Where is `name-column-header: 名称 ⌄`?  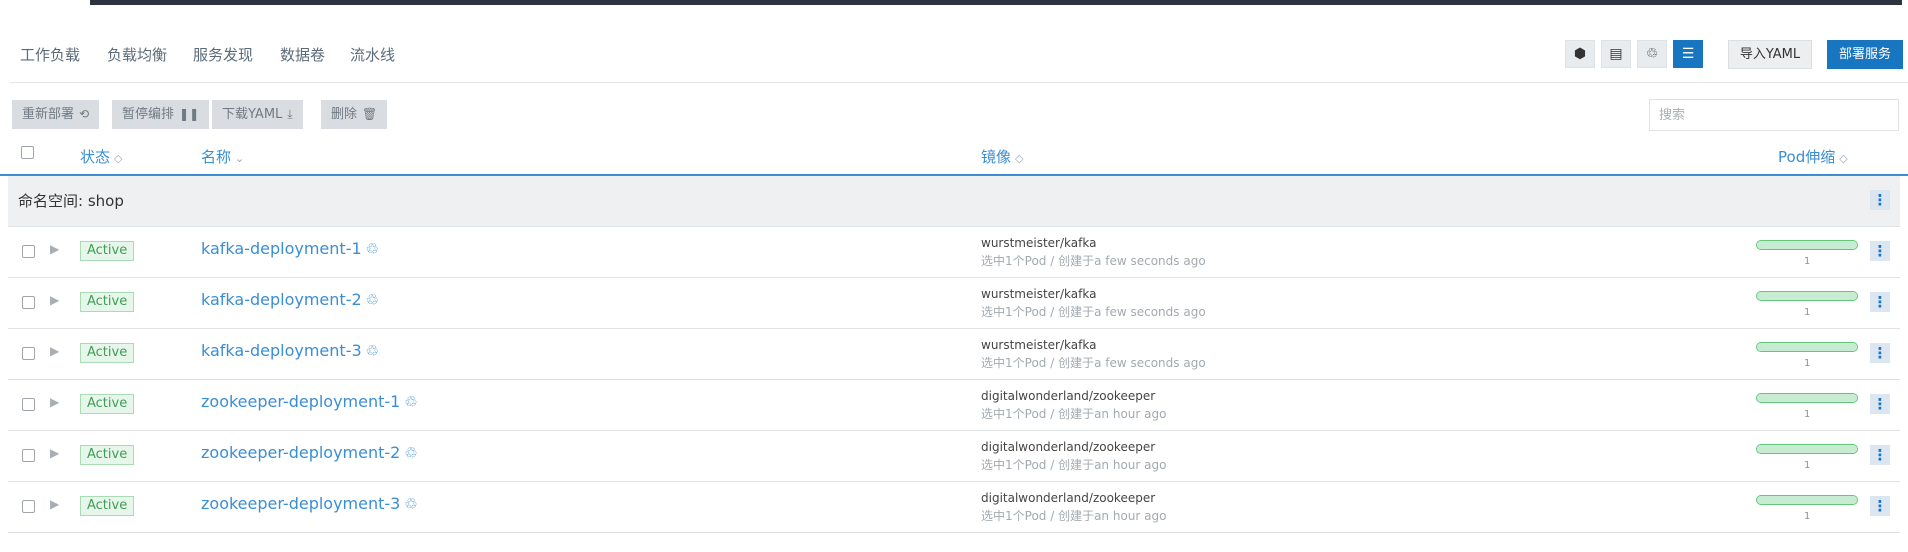 name-column-header: 名称 ⌄ is located at coordinates (222, 156).